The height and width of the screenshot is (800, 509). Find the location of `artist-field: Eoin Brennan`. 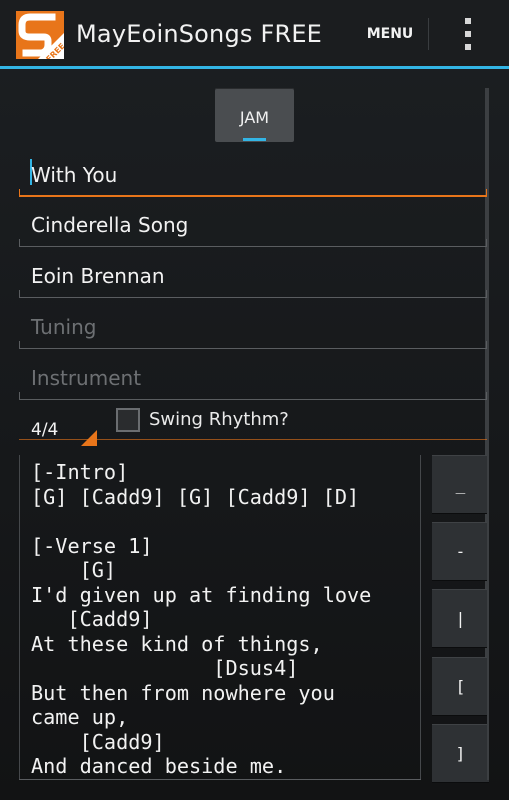

artist-field: Eoin Brennan is located at coordinates (253, 276).